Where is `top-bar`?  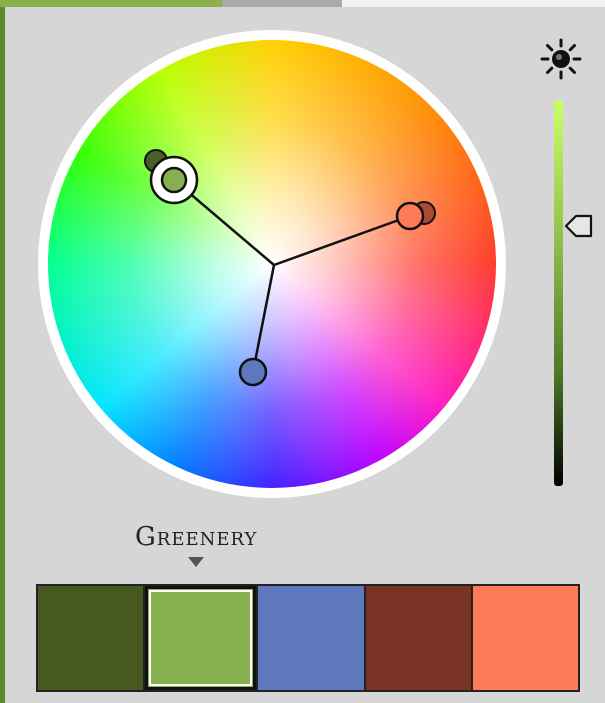 top-bar is located at coordinates (302, 3).